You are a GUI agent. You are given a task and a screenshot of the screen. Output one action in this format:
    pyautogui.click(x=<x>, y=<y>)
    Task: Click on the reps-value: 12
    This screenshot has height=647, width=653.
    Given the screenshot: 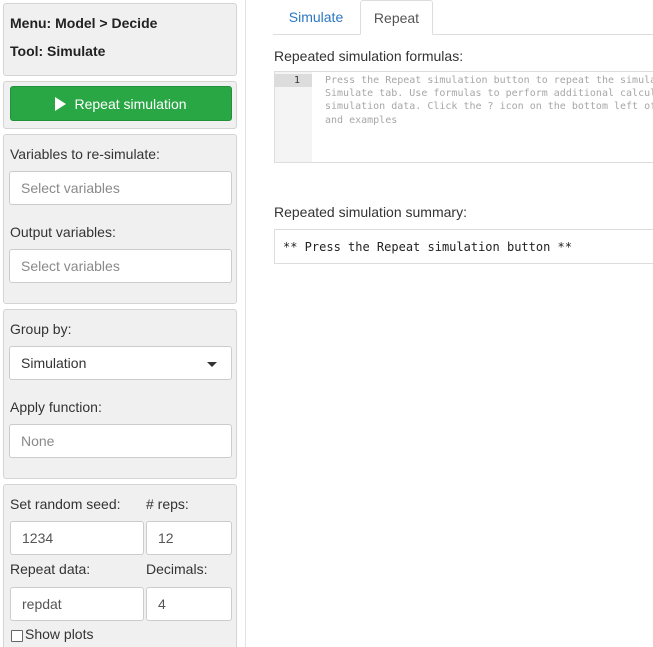 What is the action you would take?
    pyautogui.click(x=166, y=538)
    